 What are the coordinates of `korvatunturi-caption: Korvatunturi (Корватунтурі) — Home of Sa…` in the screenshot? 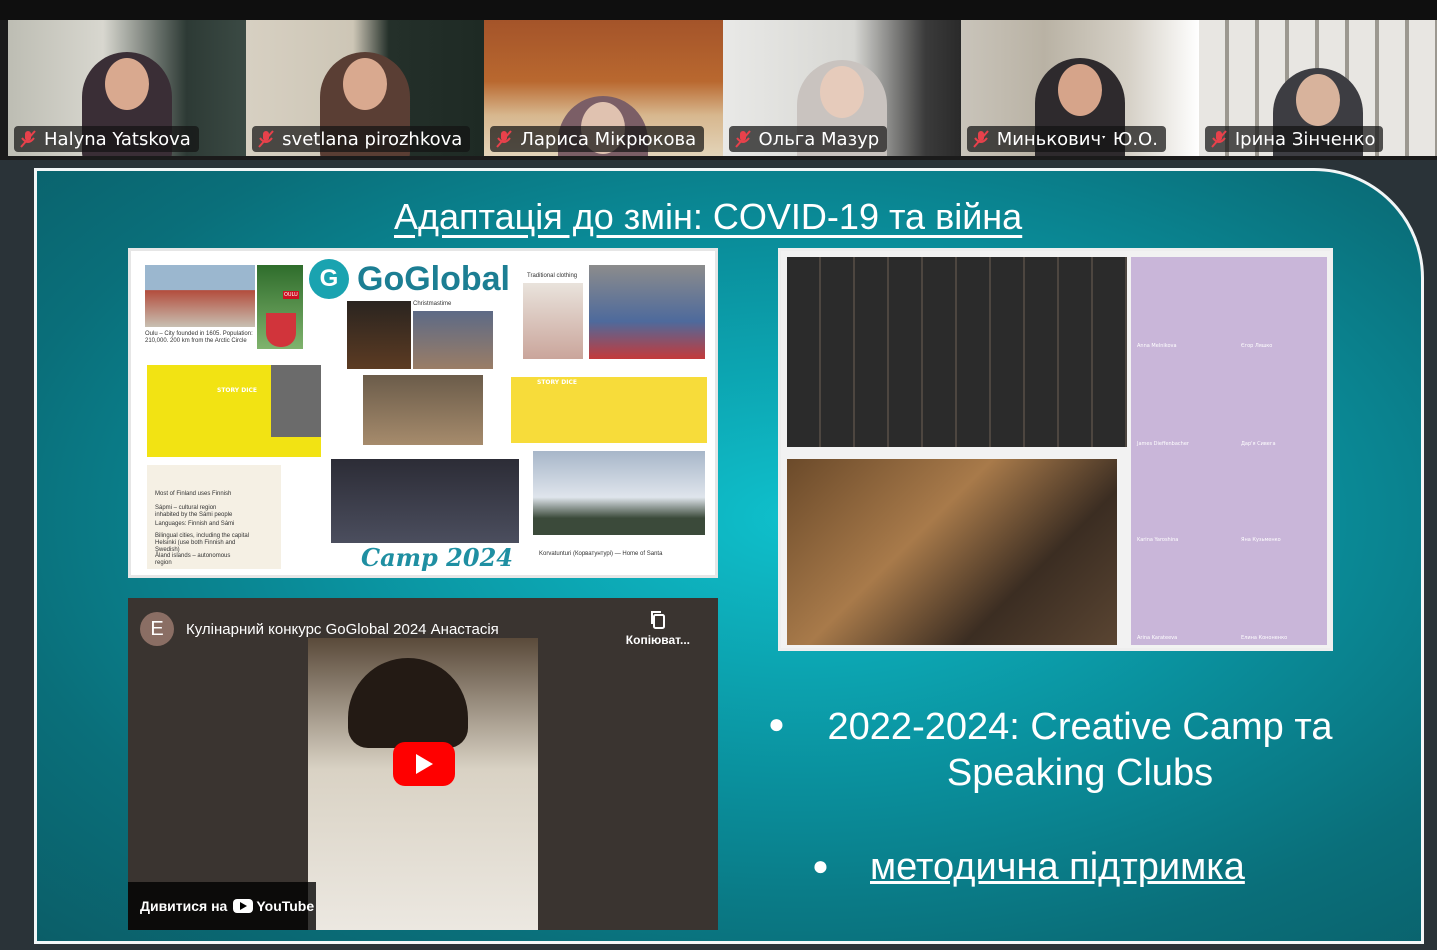 It's located at (601, 554).